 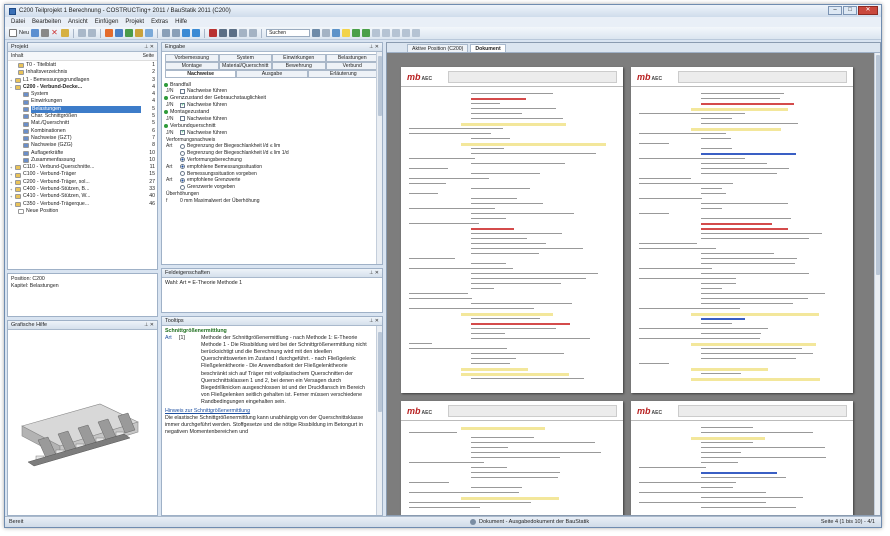 I want to click on highlight-icon, so click(x=346, y=33).